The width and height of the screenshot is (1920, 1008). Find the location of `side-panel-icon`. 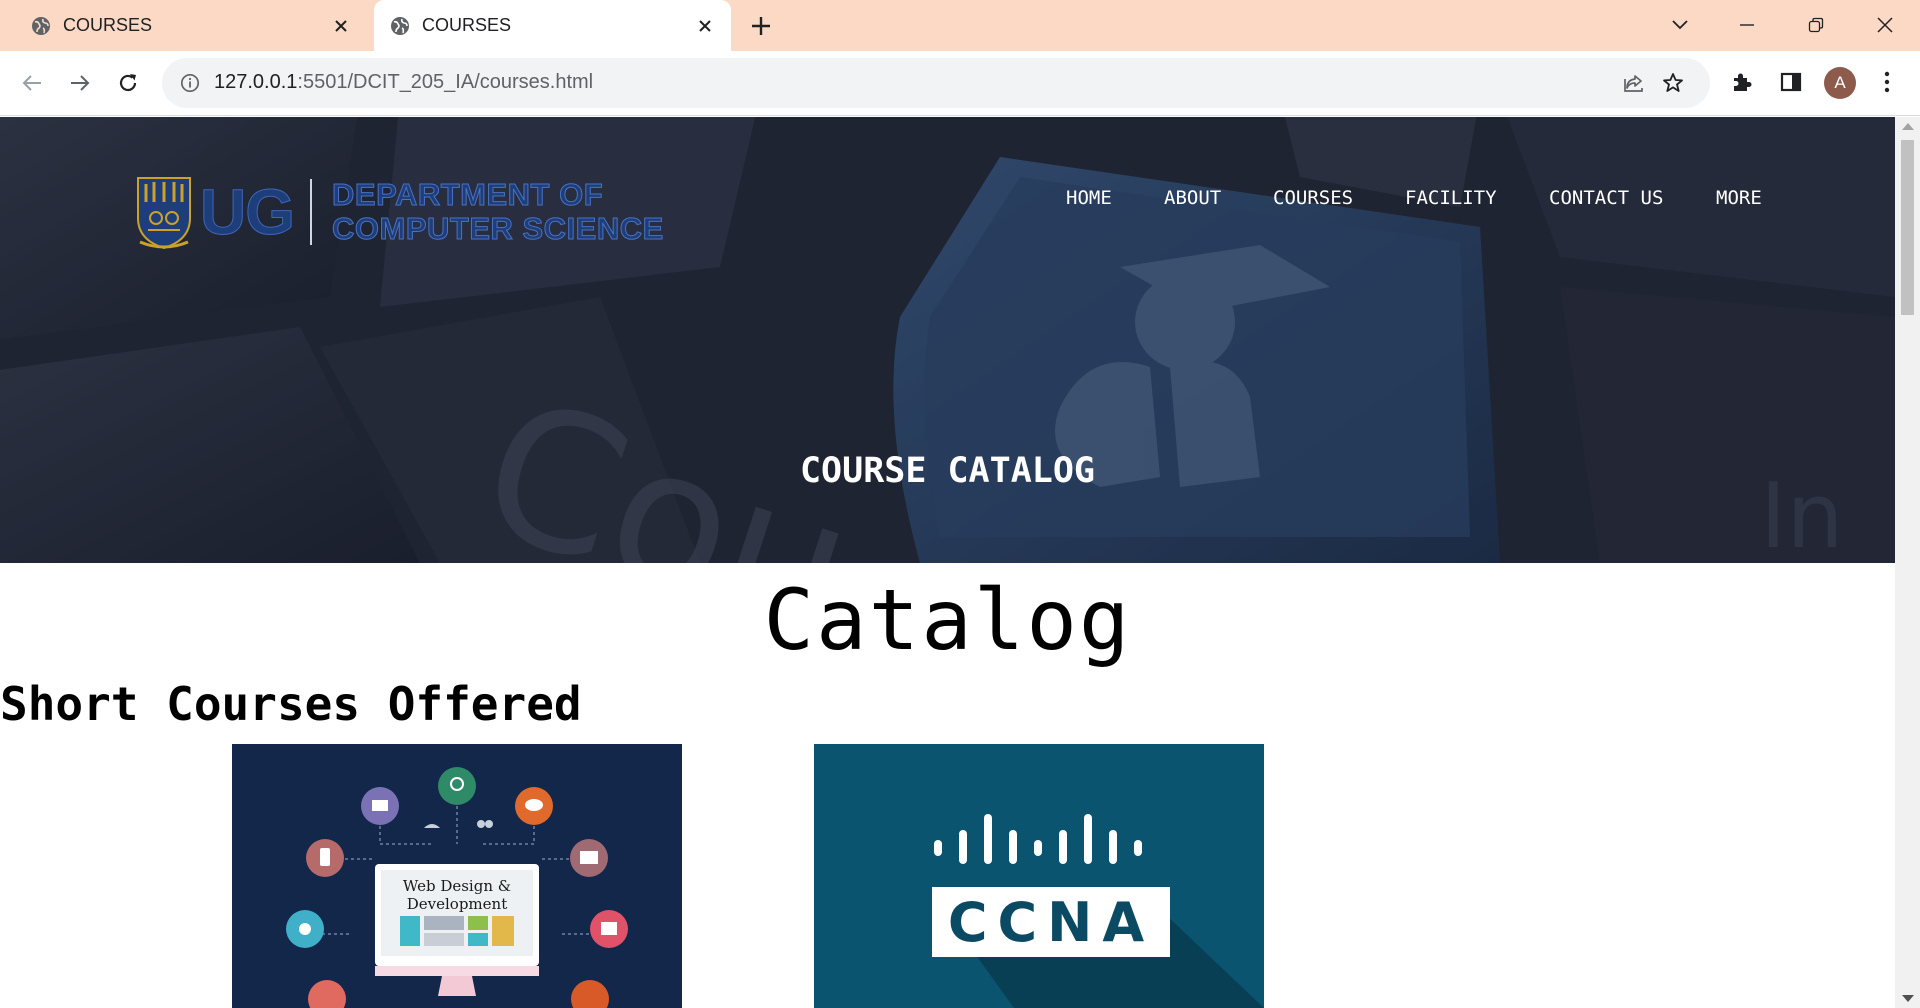

side-panel-icon is located at coordinates (1791, 82).